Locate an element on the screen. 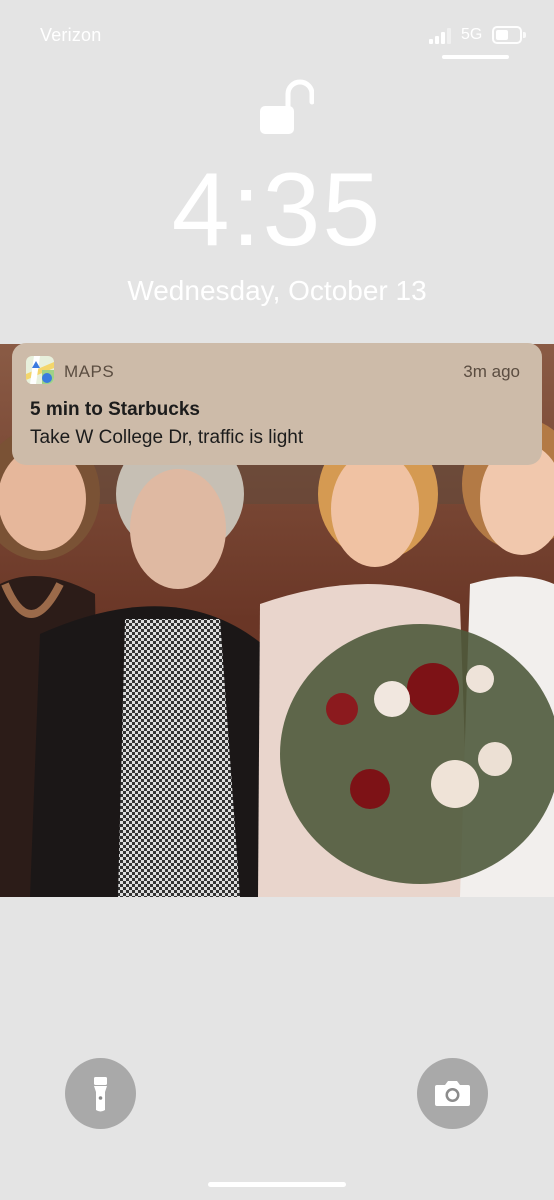 This screenshot has width=554, height=1200. flashlight-button is located at coordinates (100, 1093).